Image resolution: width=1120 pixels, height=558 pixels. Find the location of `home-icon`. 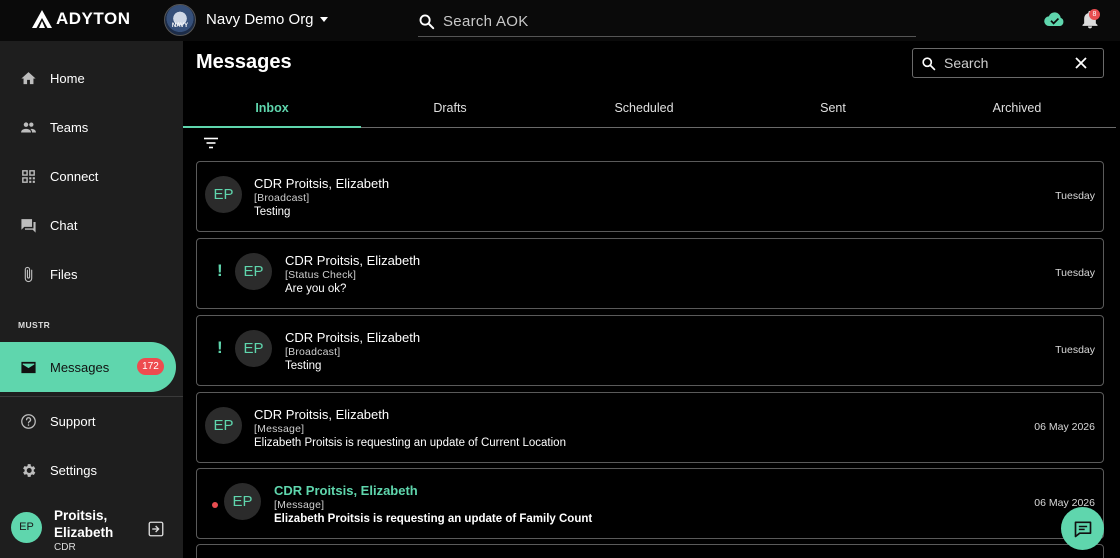

home-icon is located at coordinates (28, 77).